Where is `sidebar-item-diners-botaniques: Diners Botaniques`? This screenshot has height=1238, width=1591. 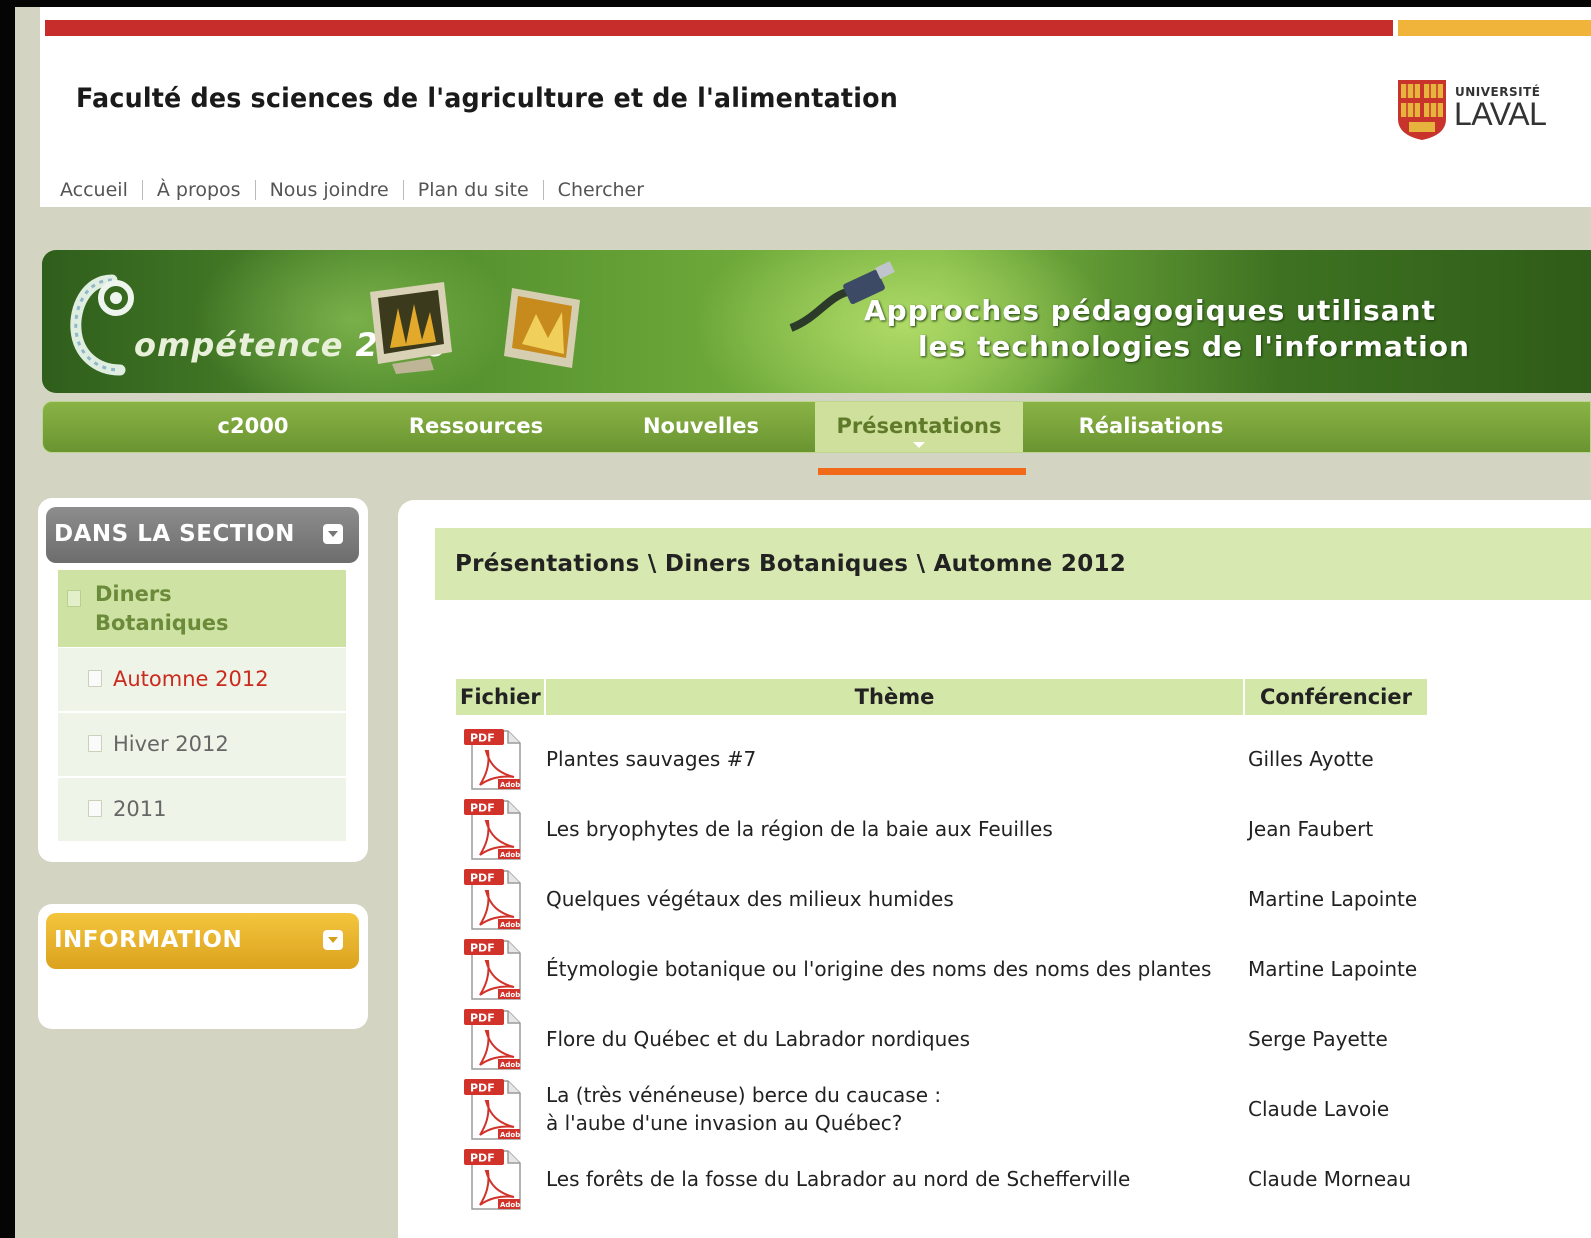
sidebar-item-diners-botaniques: Diners Botaniques is located at coordinates (202, 609).